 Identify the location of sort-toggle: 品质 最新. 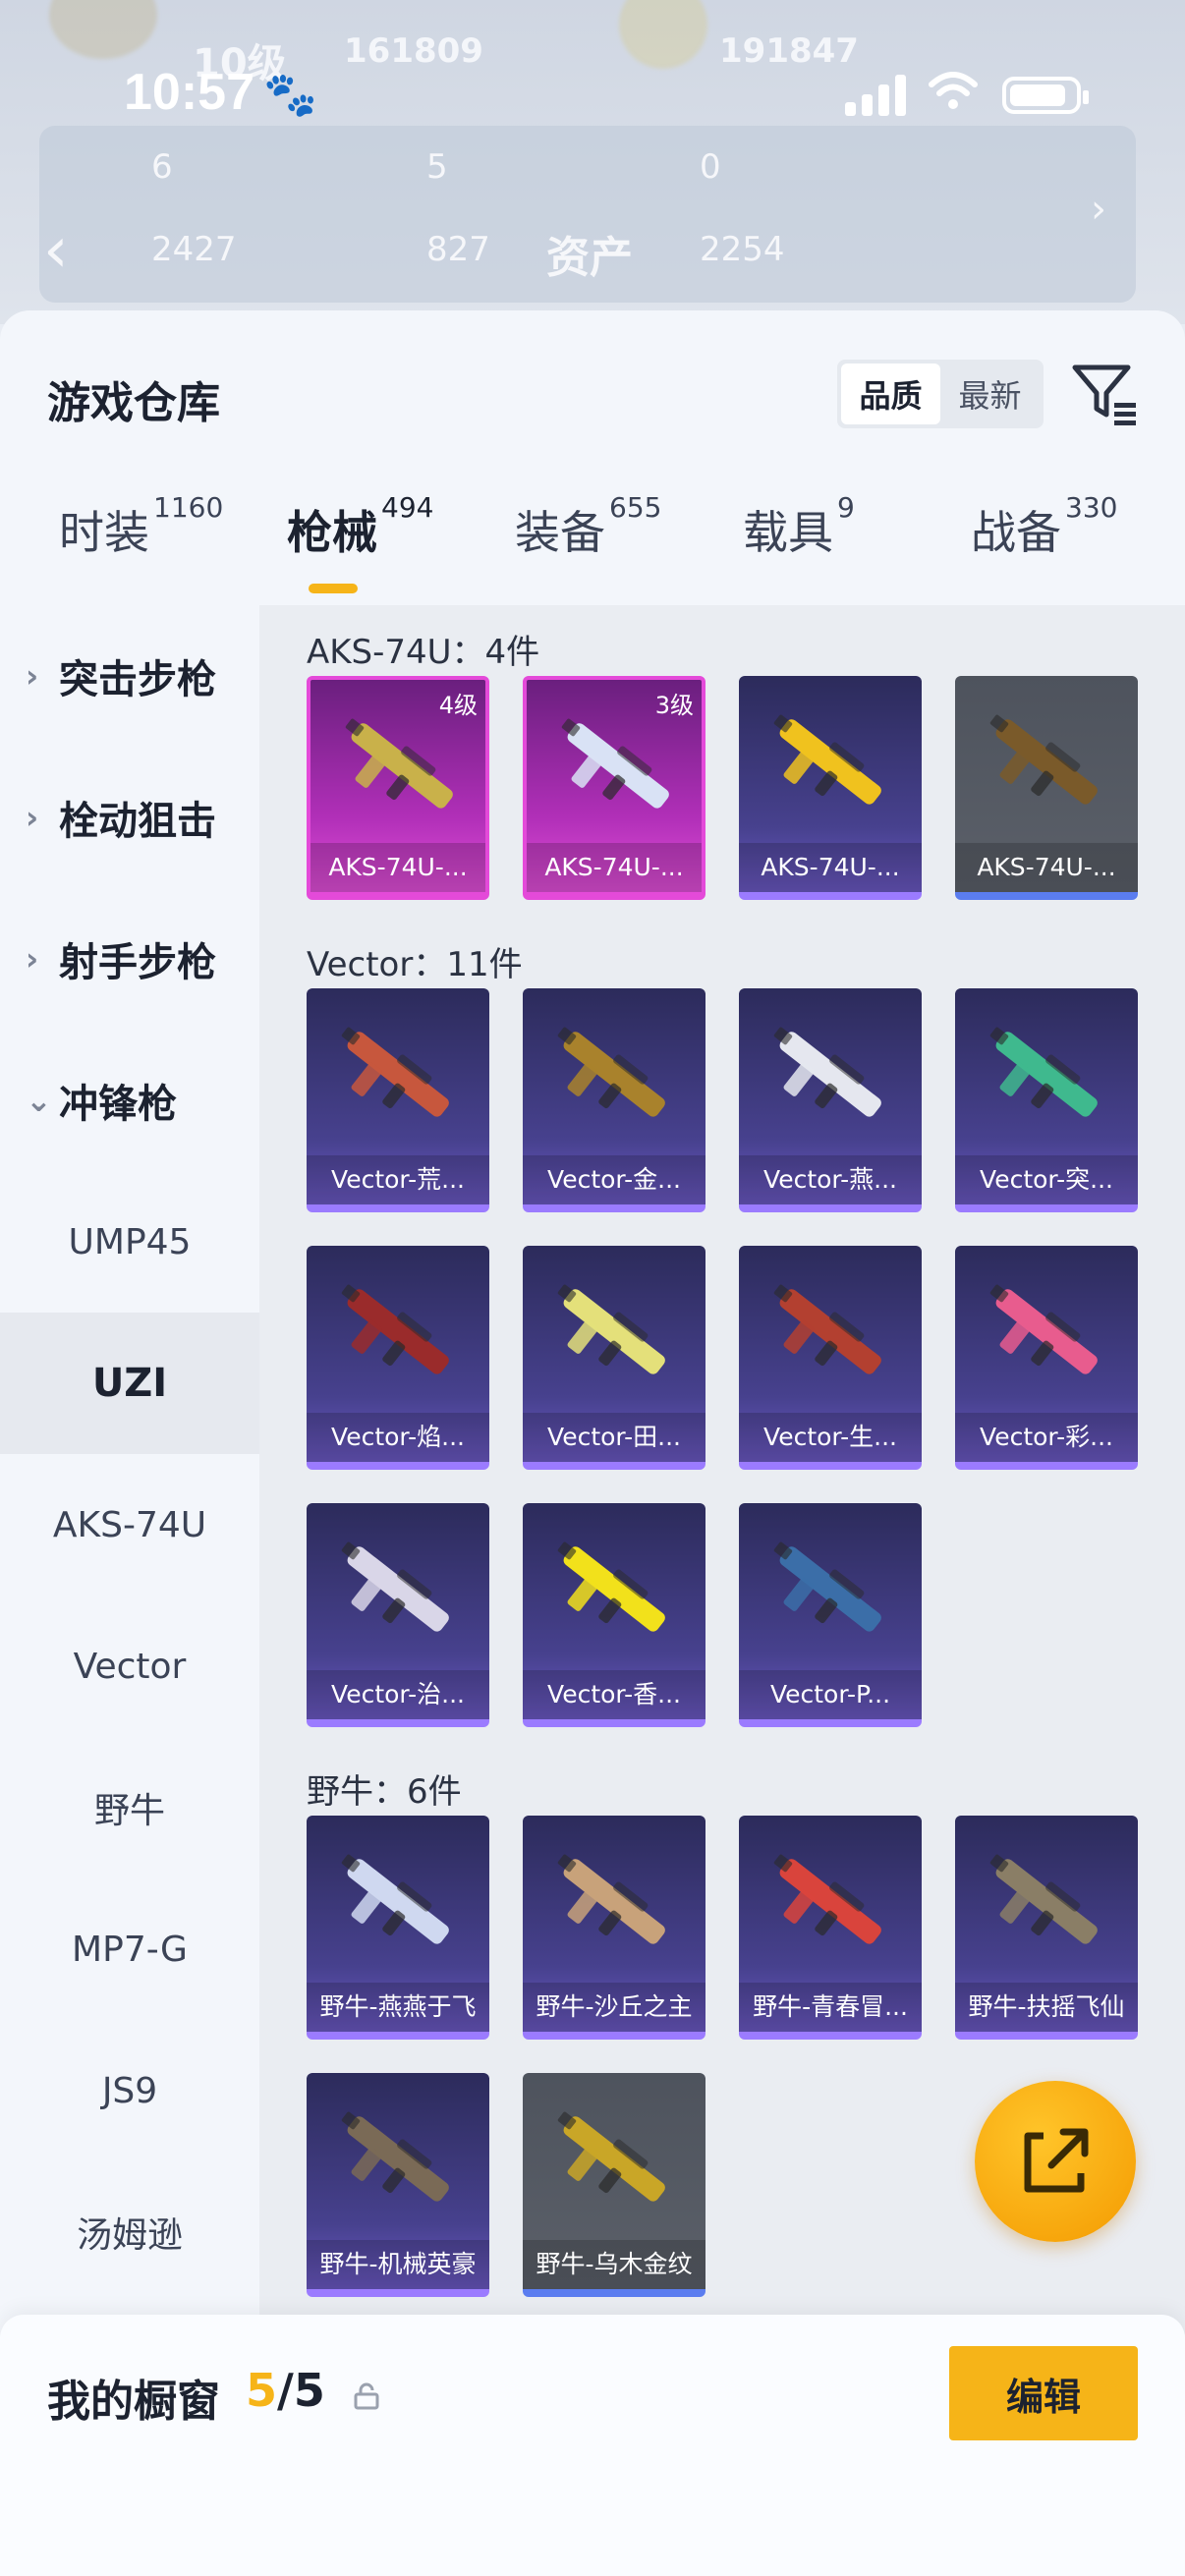
(941, 394).